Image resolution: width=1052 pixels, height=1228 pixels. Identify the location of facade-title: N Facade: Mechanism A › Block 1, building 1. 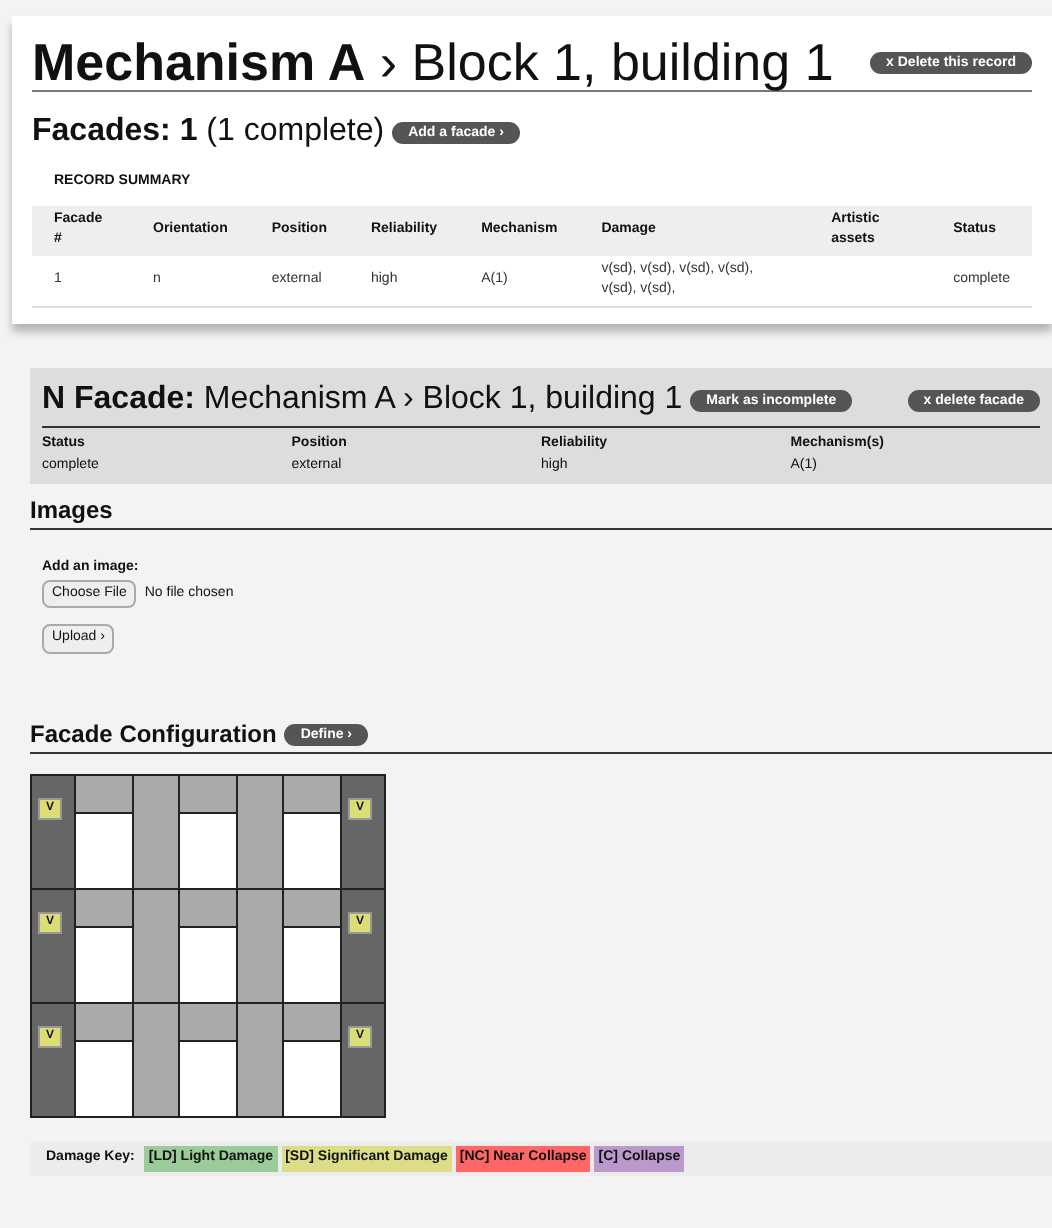
(362, 400).